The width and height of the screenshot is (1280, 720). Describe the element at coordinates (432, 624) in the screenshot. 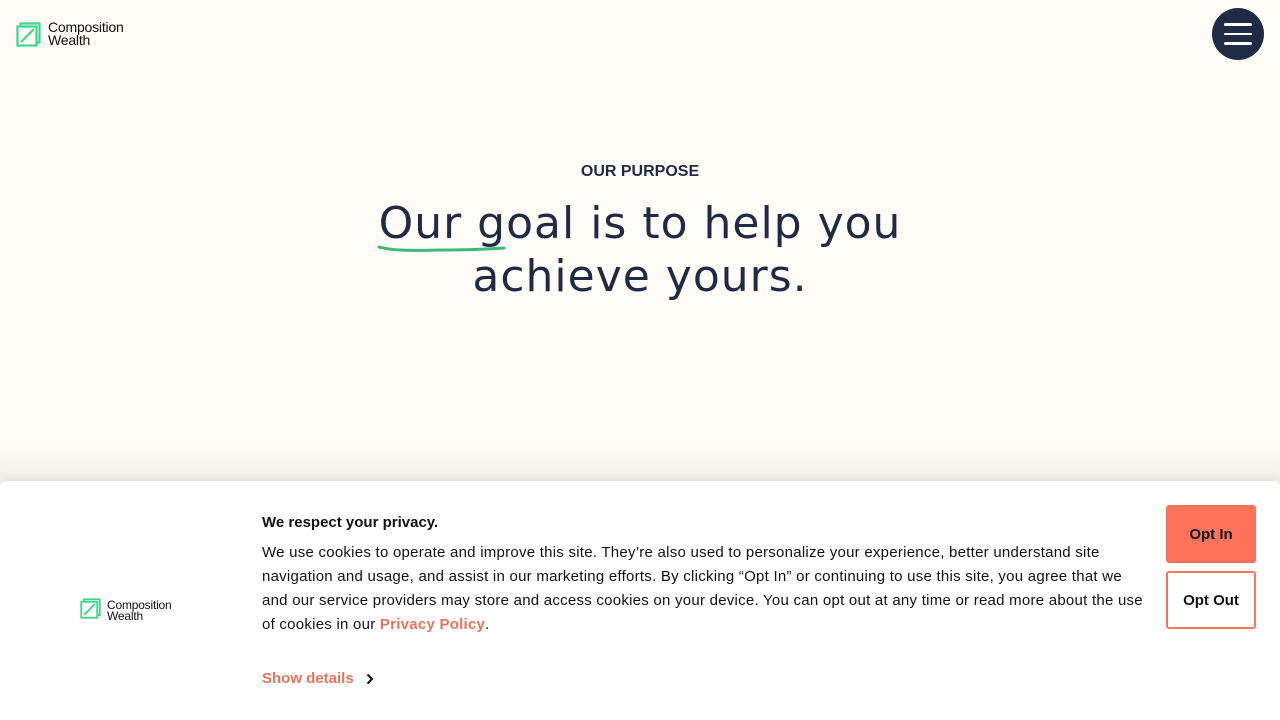

I see `privacy-policy-link: Privacy Policy` at that location.